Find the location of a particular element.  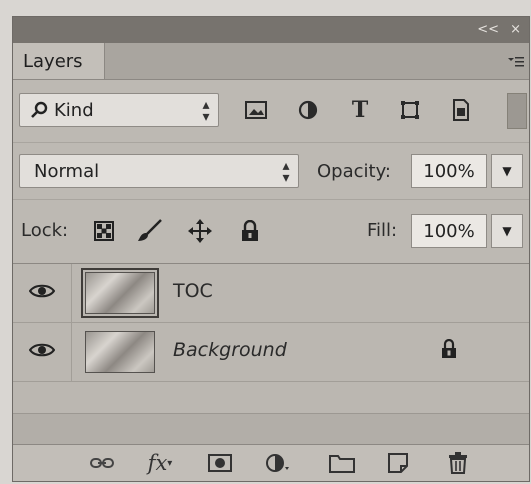

link-layers-icon is located at coordinates (102, 463).